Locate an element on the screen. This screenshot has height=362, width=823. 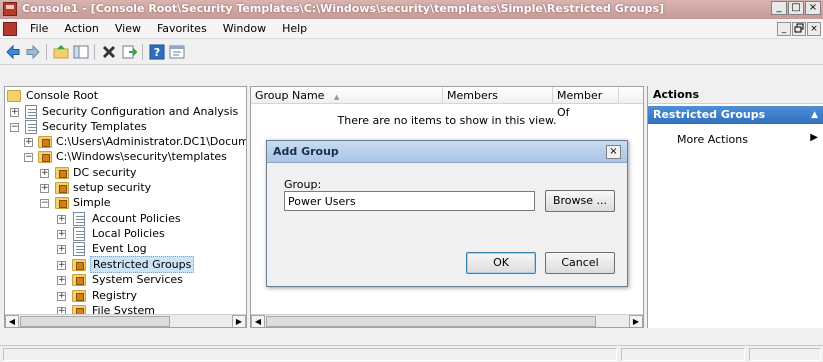
status-panel-main is located at coordinates (310, 354).